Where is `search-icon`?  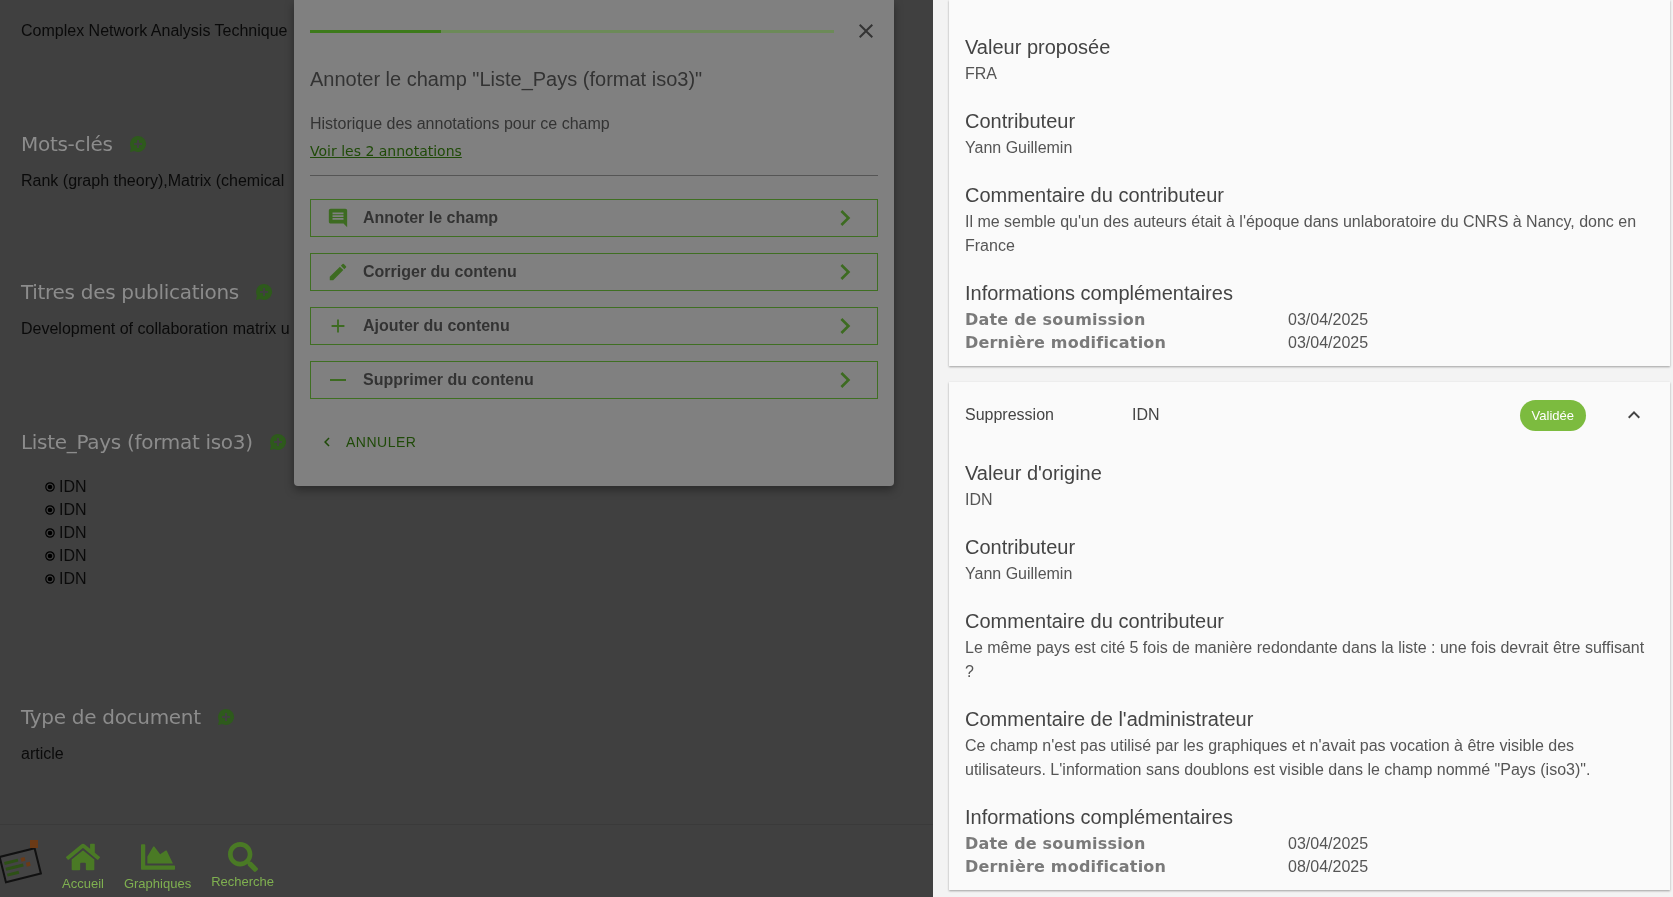
search-icon is located at coordinates (242, 856).